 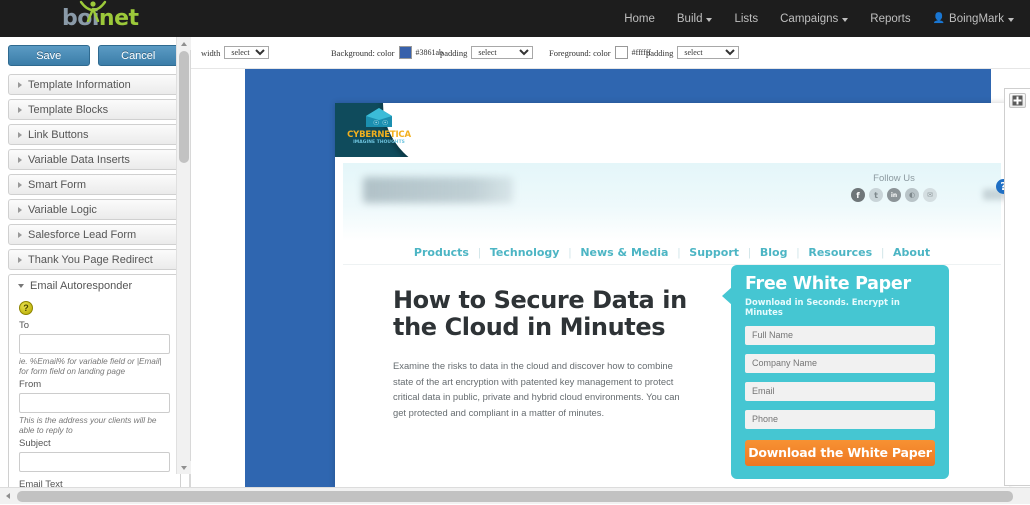 I want to click on nav-label: Home, so click(x=639, y=19).